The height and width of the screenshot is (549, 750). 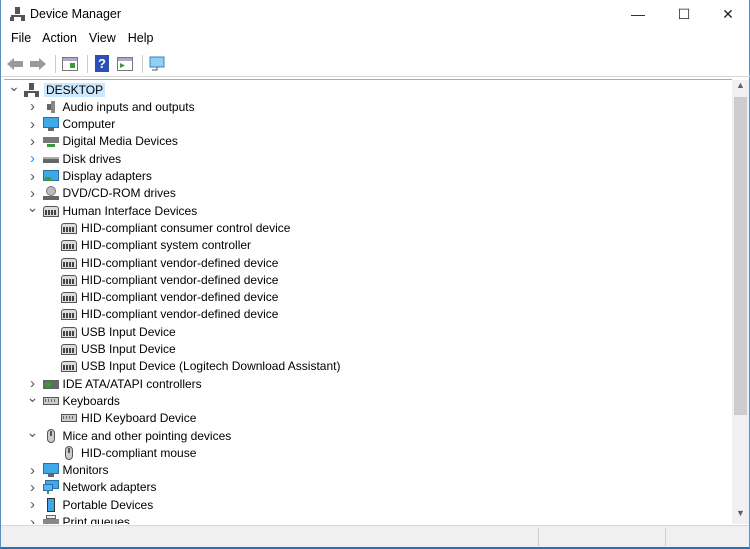 What do you see at coordinates (56, 89) in the screenshot?
I see `tree-item: ⌄ DESKTOP` at bounding box center [56, 89].